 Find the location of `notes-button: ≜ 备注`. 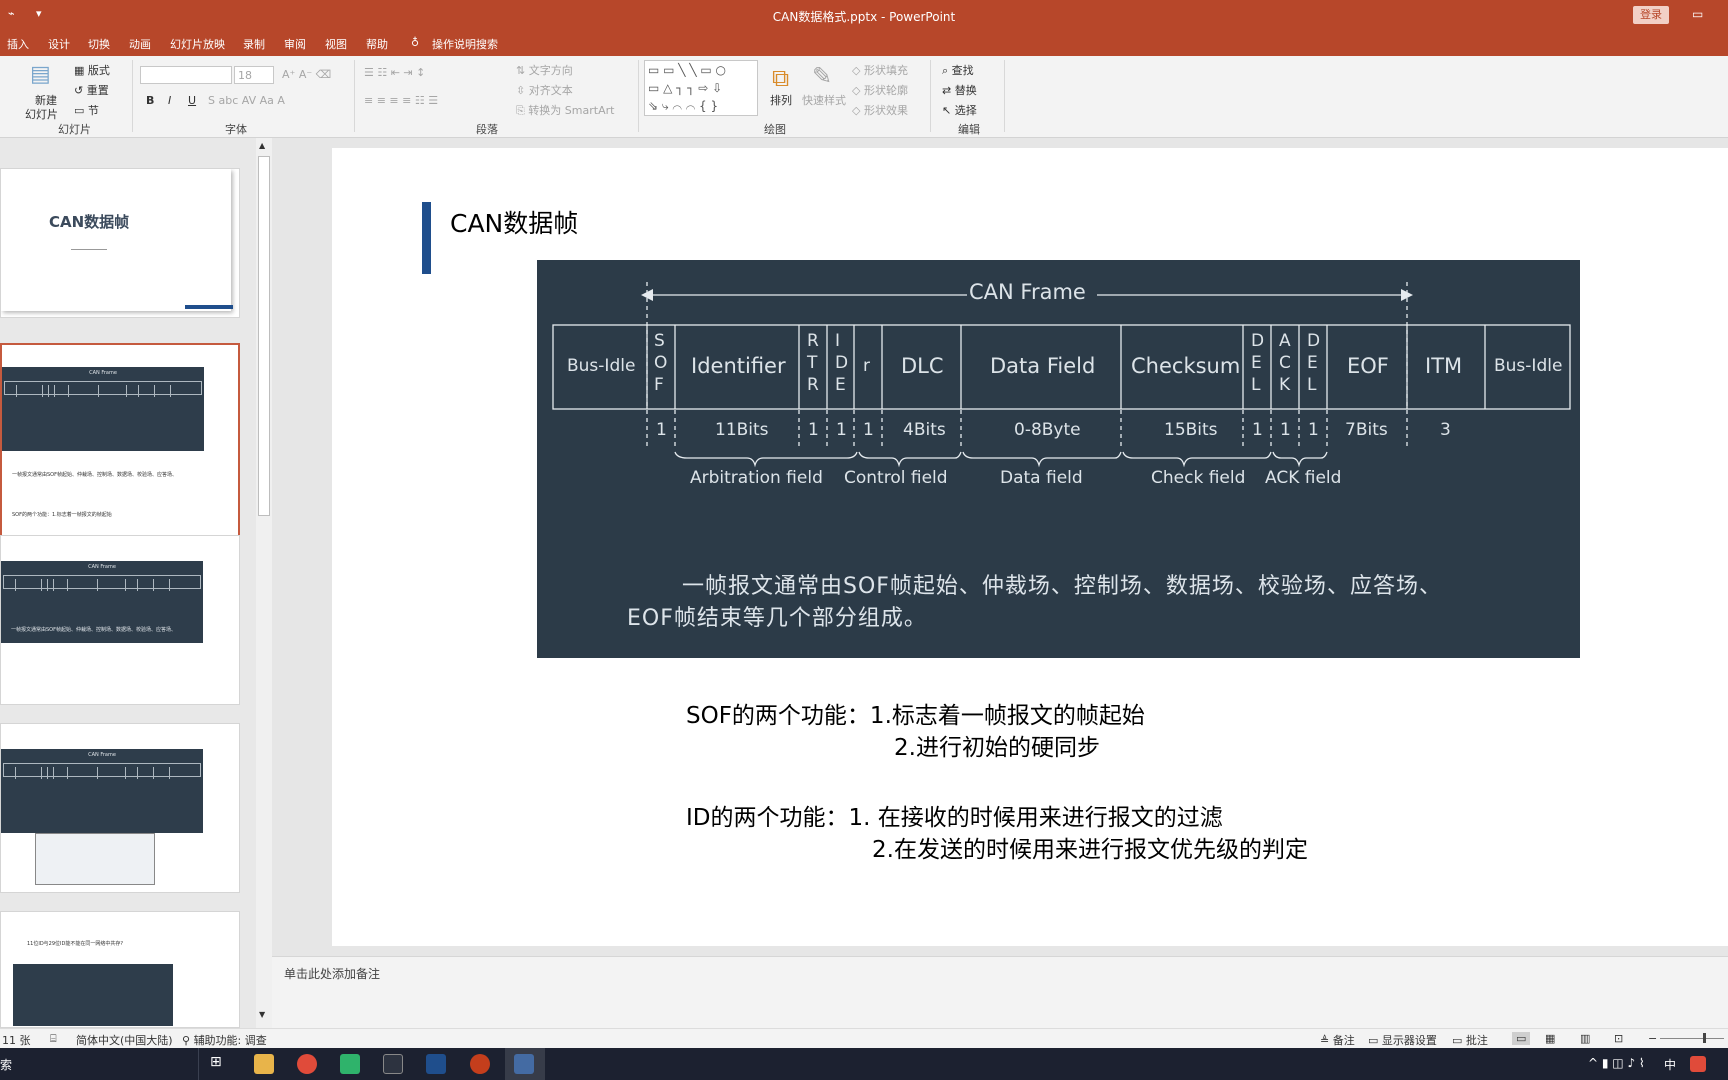

notes-button: ≜ 备注 is located at coordinates (1337, 1040).